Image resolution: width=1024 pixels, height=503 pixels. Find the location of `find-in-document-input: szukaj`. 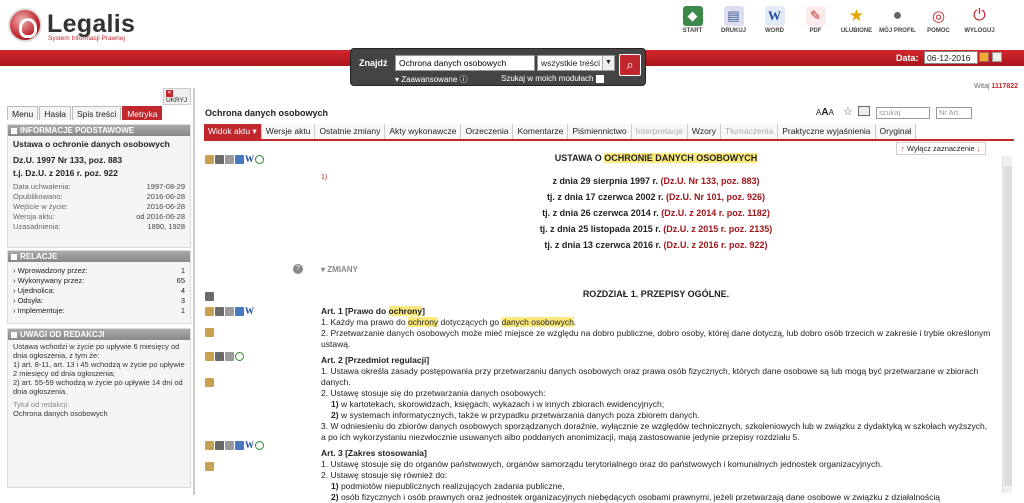

find-in-document-input: szukaj is located at coordinates (903, 113).